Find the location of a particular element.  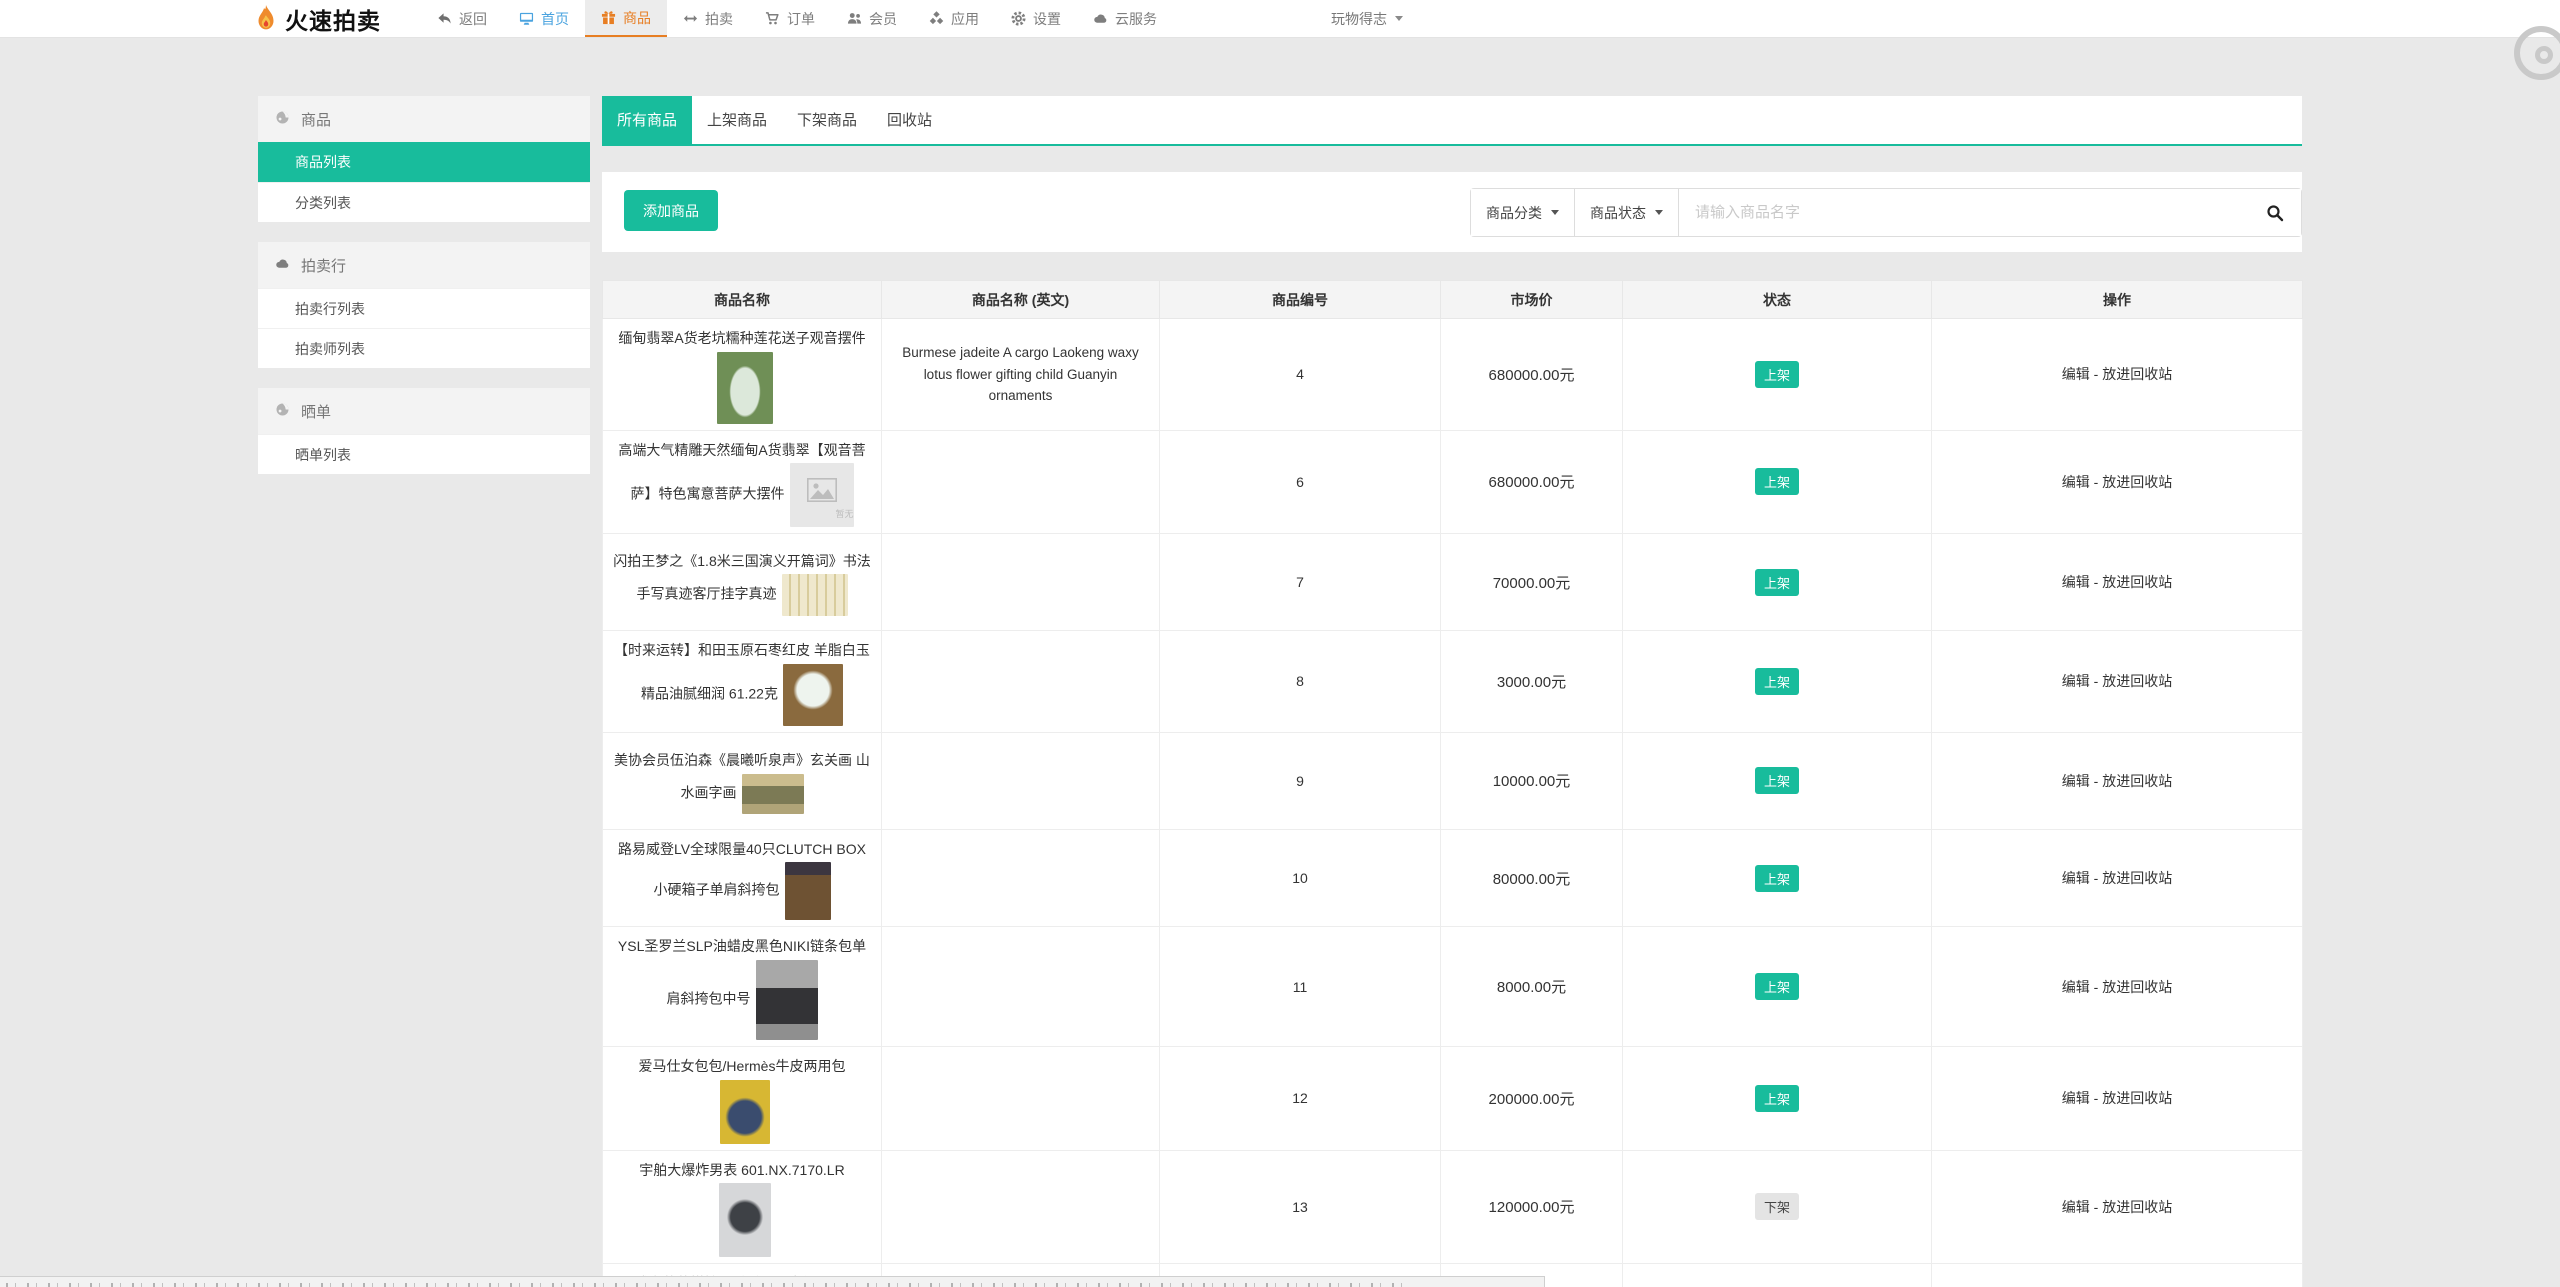

category-filter-dropdown: 商品分类 is located at coordinates (1523, 212).